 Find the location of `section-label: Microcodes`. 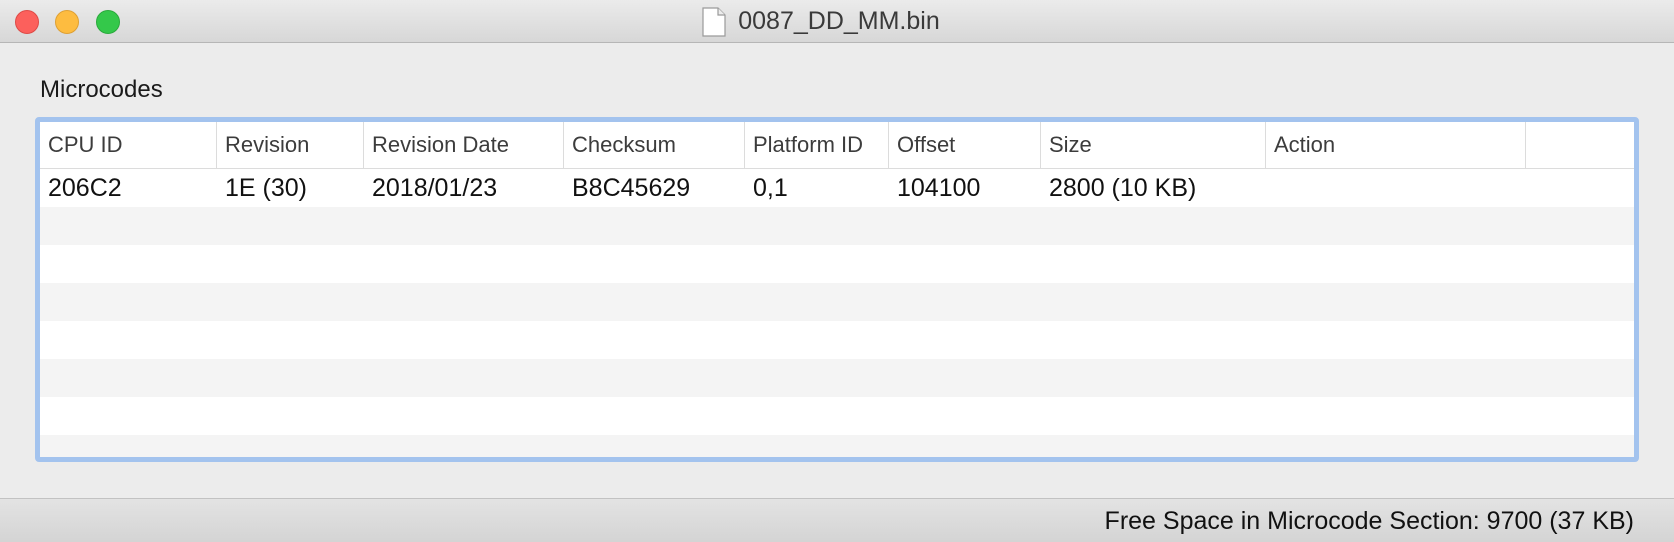

section-label: Microcodes is located at coordinates (101, 89).